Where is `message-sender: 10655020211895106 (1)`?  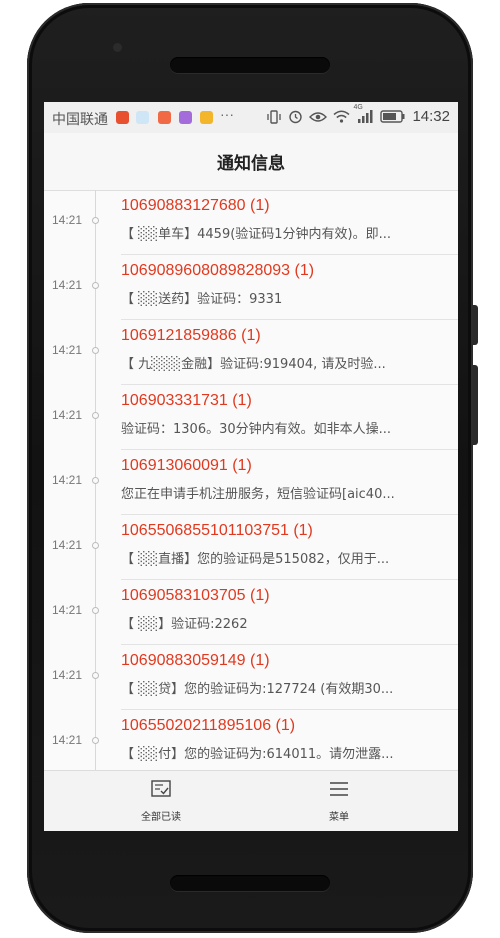
message-sender: 10655020211895106 (1) is located at coordinates (208, 725).